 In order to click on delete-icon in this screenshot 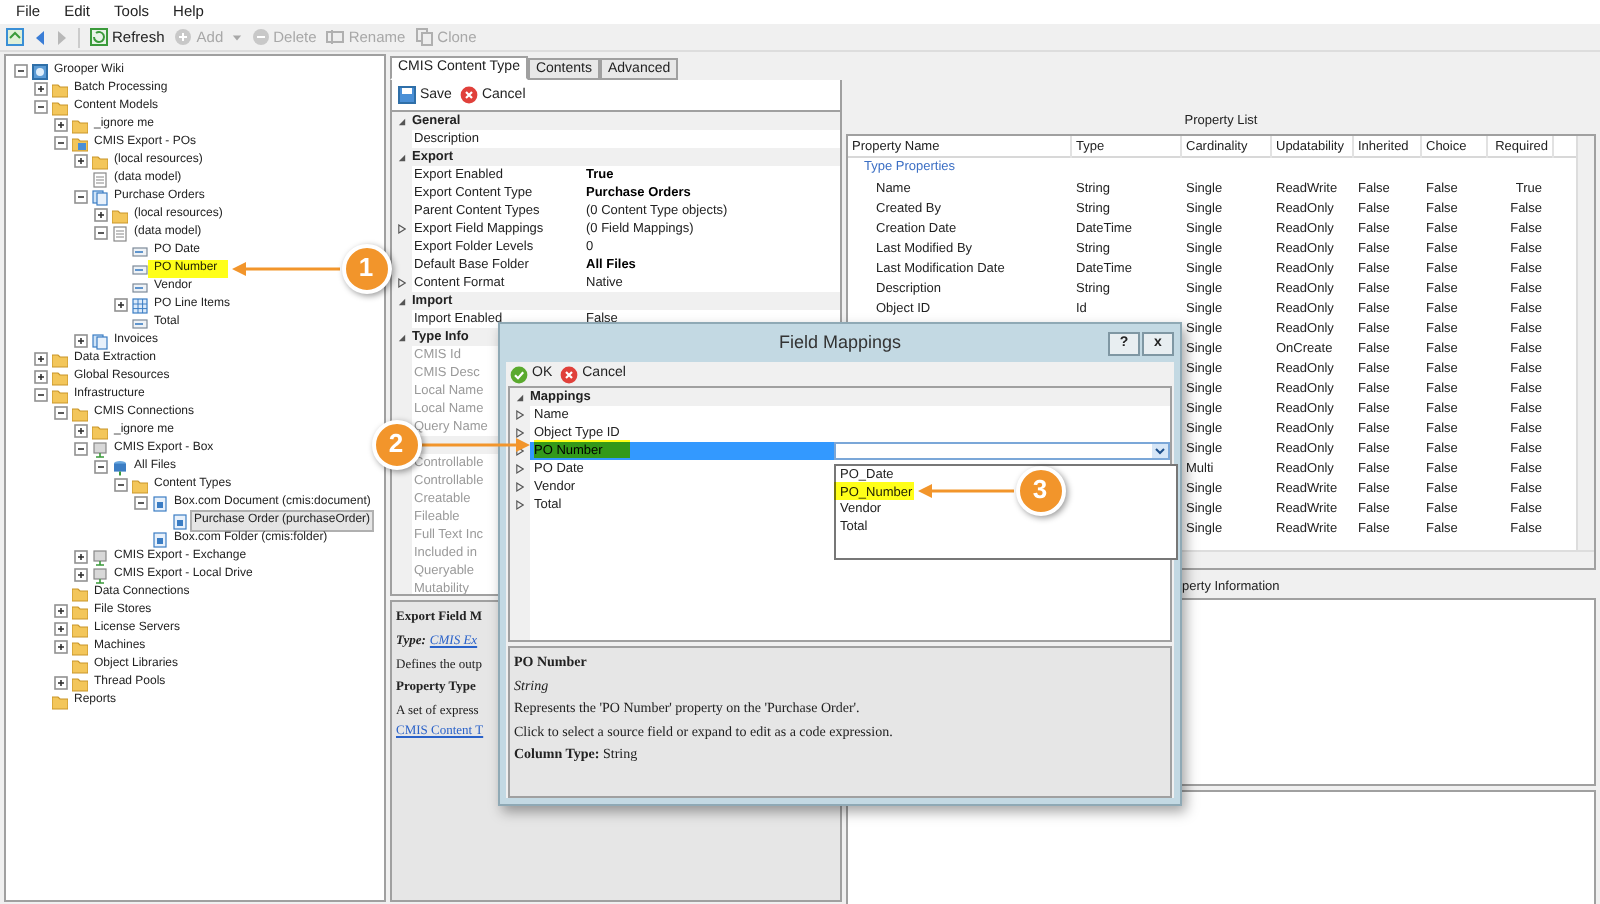, I will do `click(260, 37)`.